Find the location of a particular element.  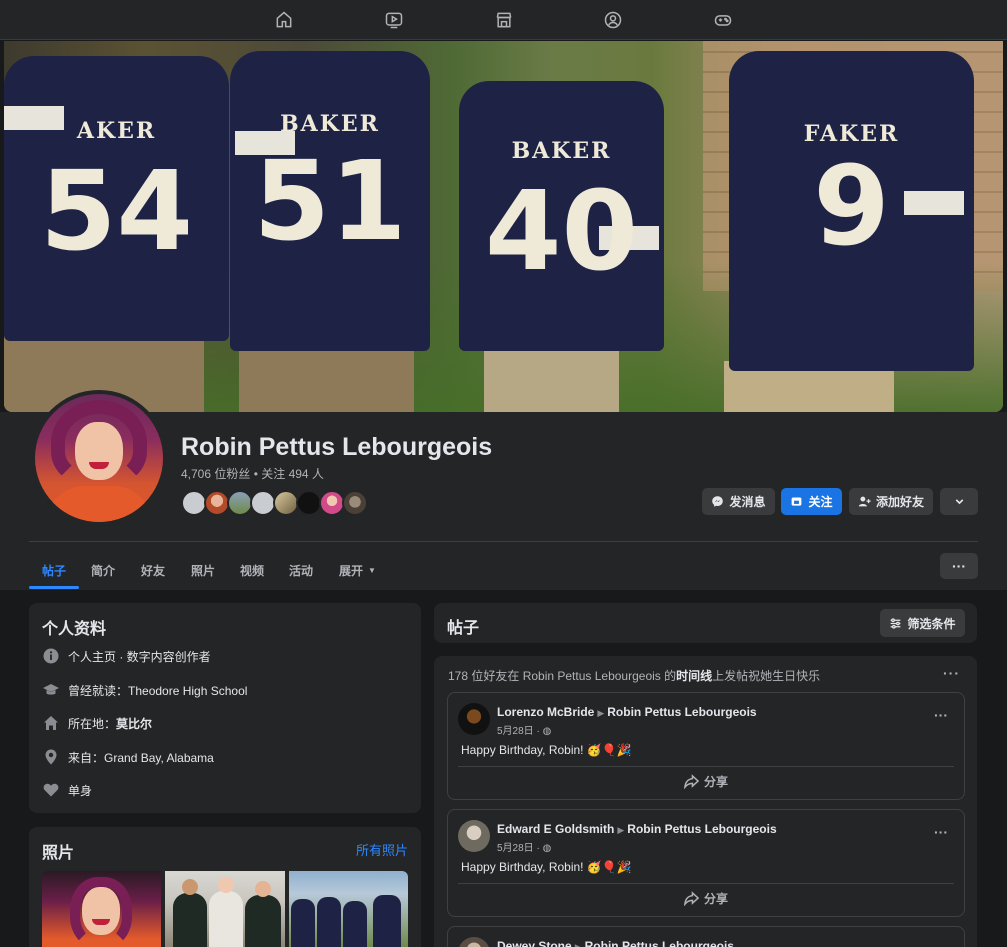

location-pin-icon is located at coordinates (51, 757).